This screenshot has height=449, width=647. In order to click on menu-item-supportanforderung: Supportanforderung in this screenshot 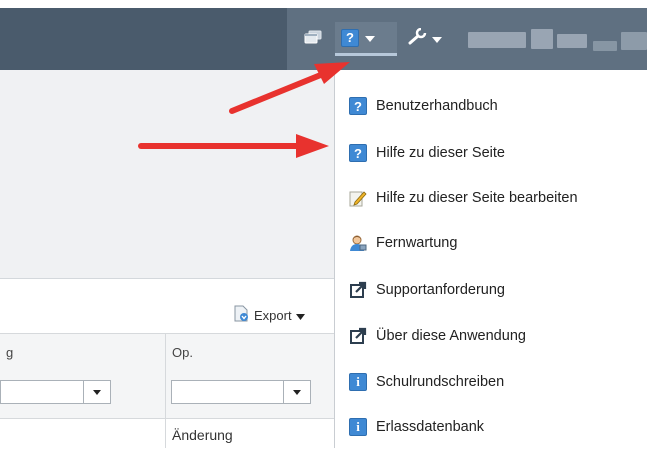, I will do `click(427, 290)`.